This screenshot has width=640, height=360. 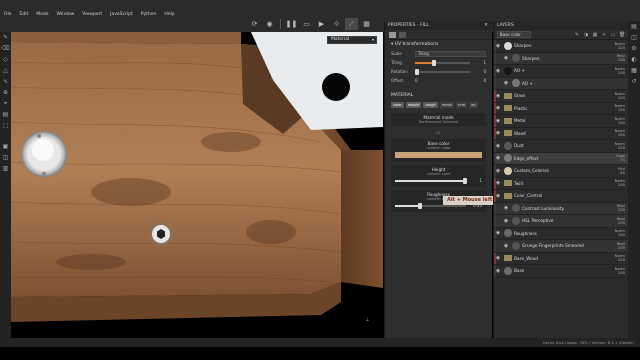 I want to click on add-fill-icon: ▦, so click(x=595, y=35).